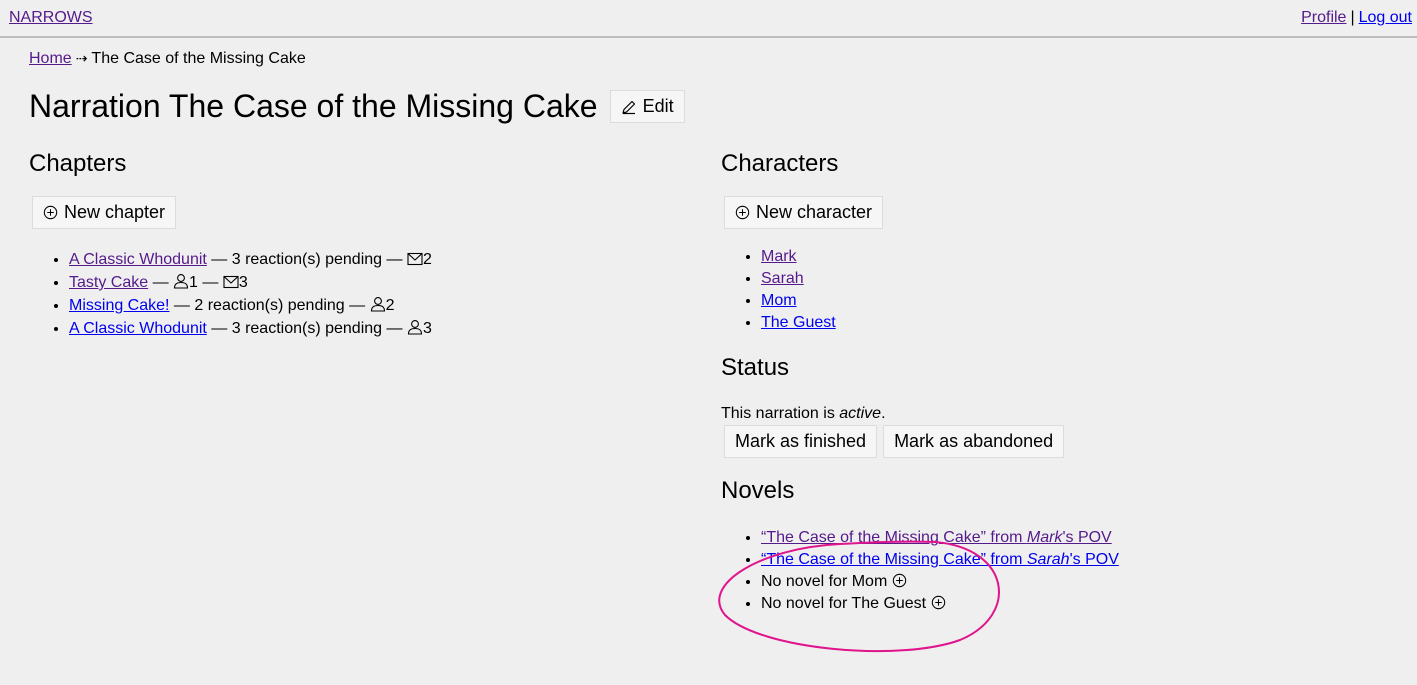 The image size is (1417, 685). I want to click on chapter-message-count: 3, so click(243, 282).